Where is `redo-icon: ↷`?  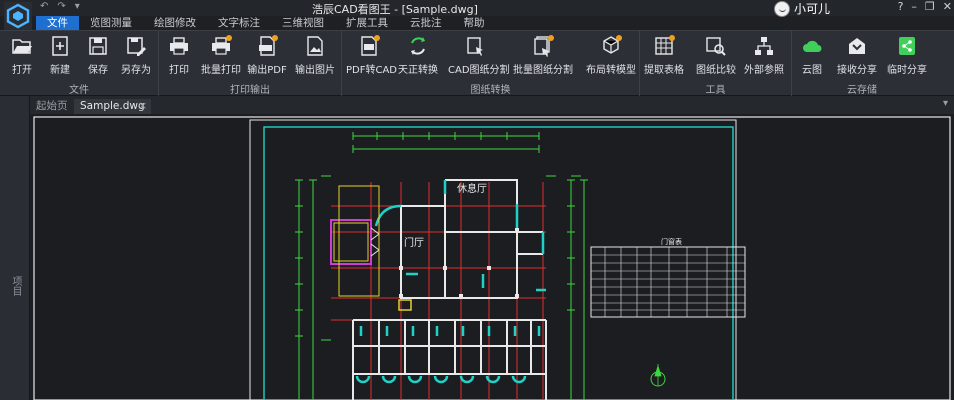
redo-icon: ↷ is located at coordinates (61, 6).